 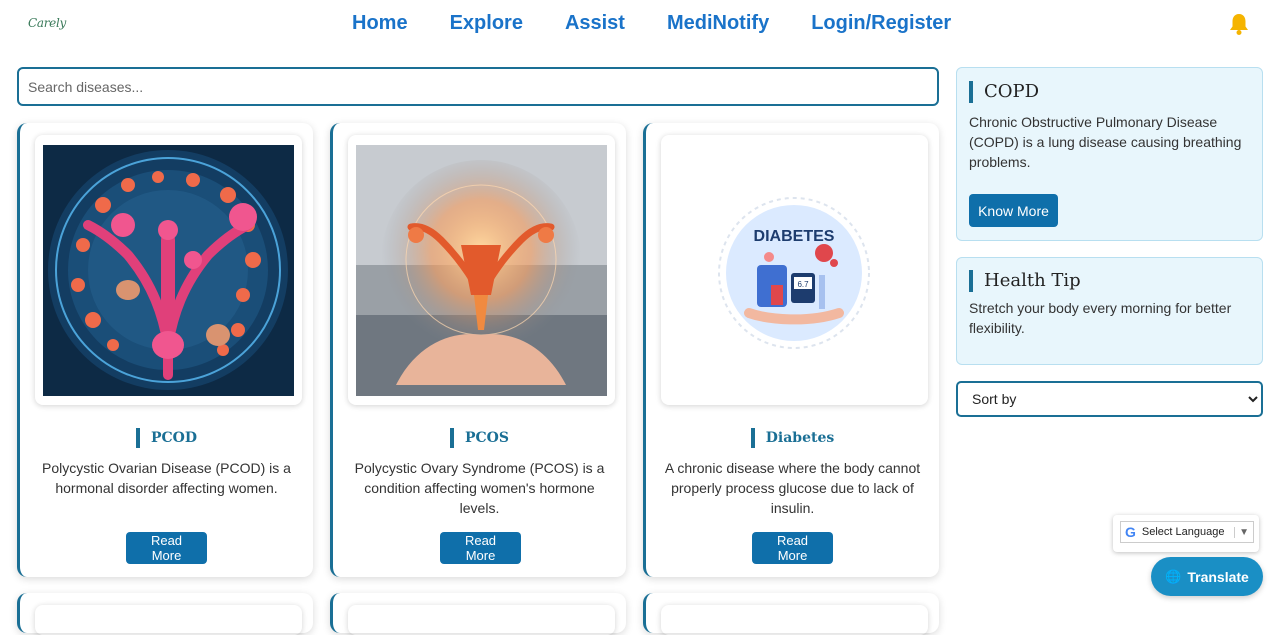 I want to click on translate-button-label: Translate, so click(x=1218, y=576).